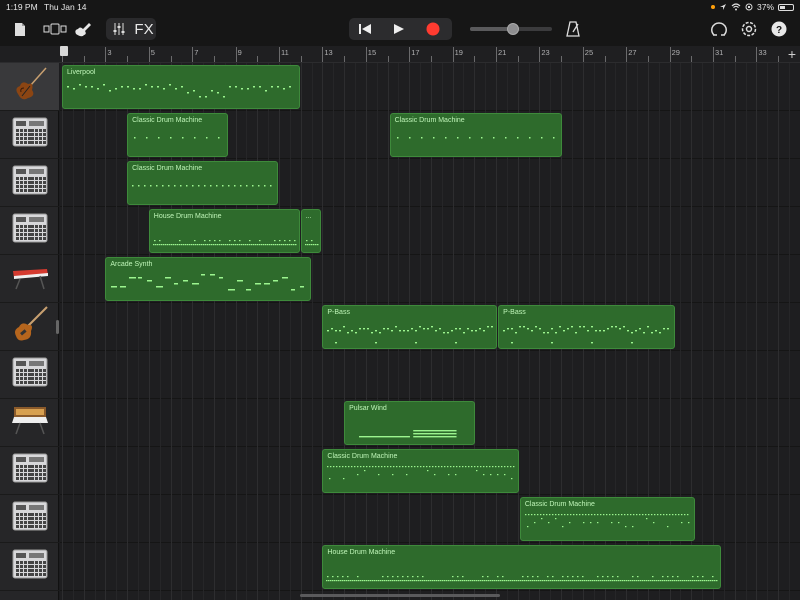 The height and width of the screenshot is (600, 800). I want to click on instrument-icon, so click(83, 29).